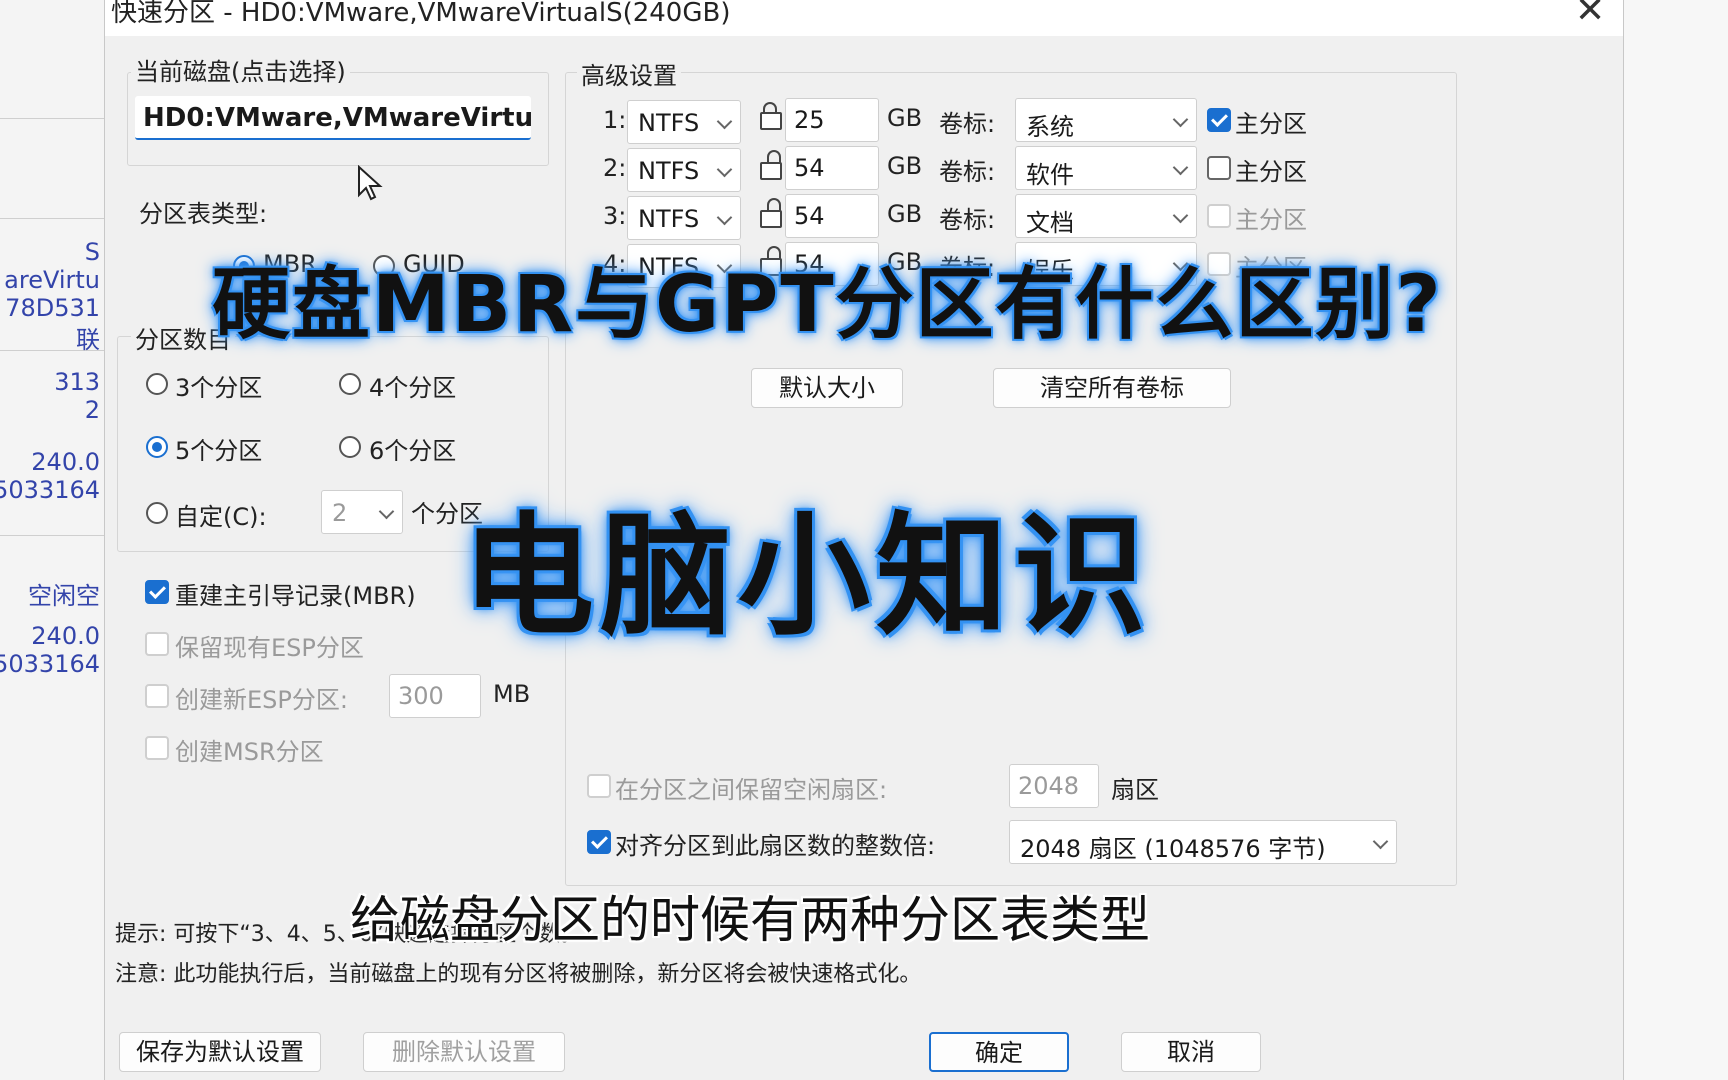 This screenshot has width=1728, height=1080. Describe the element at coordinates (249, 752) in the screenshot. I see `create-msr-label: 创建MSR分区` at that location.